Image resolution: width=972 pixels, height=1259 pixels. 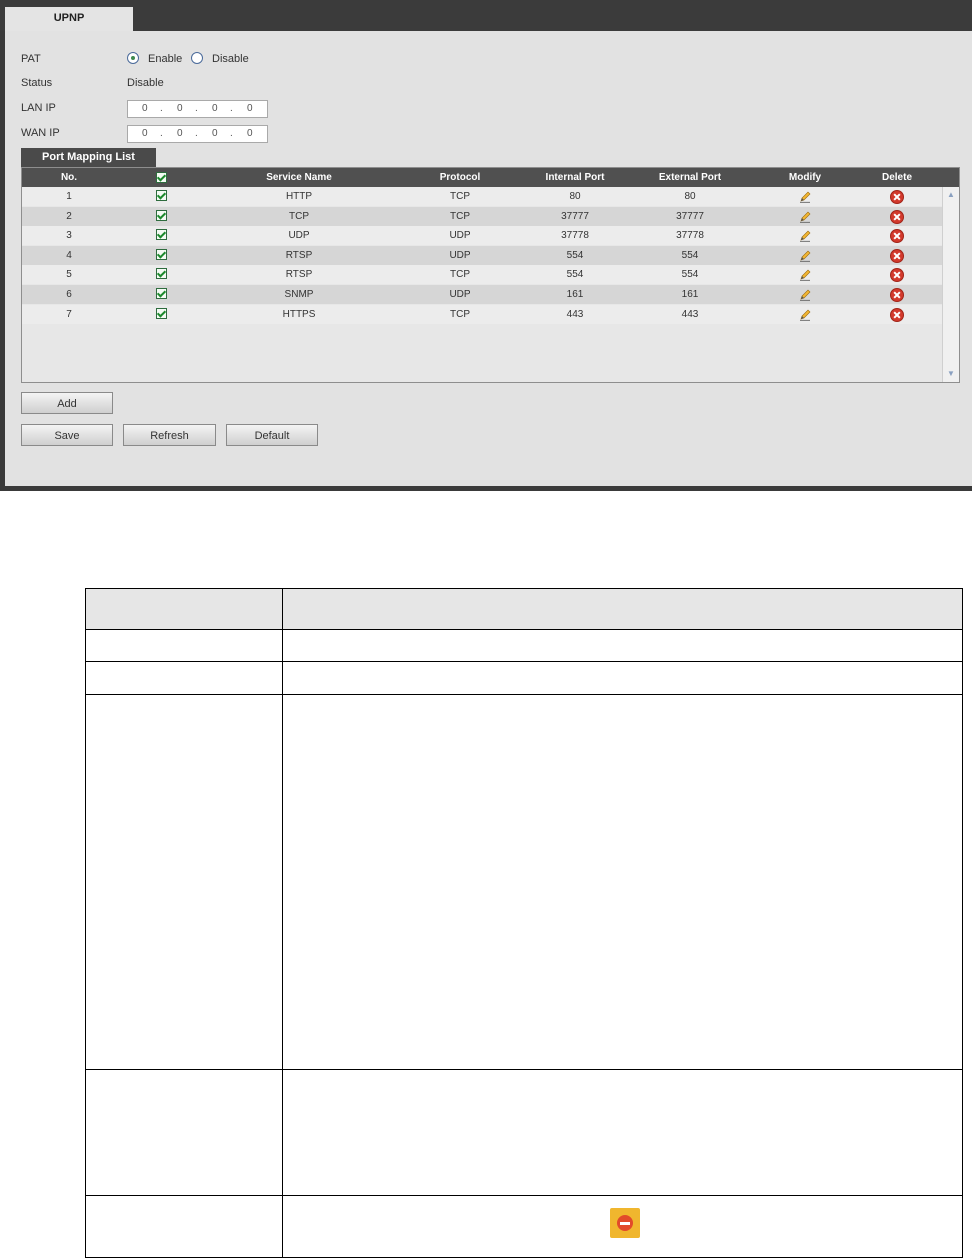 I want to click on pat-enable-label: Enable, so click(x=165, y=59).